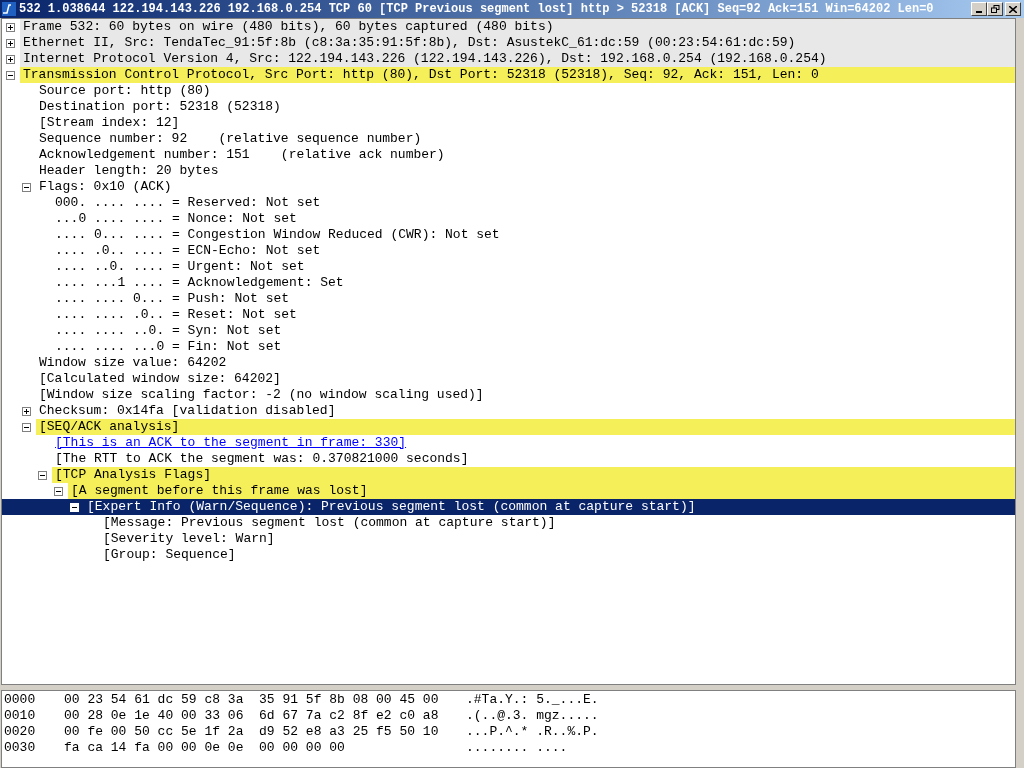 This screenshot has height=768, width=1024. Describe the element at coordinates (533, 475) in the screenshot. I see `tree-item: [TCP Analysis Flags]` at that location.